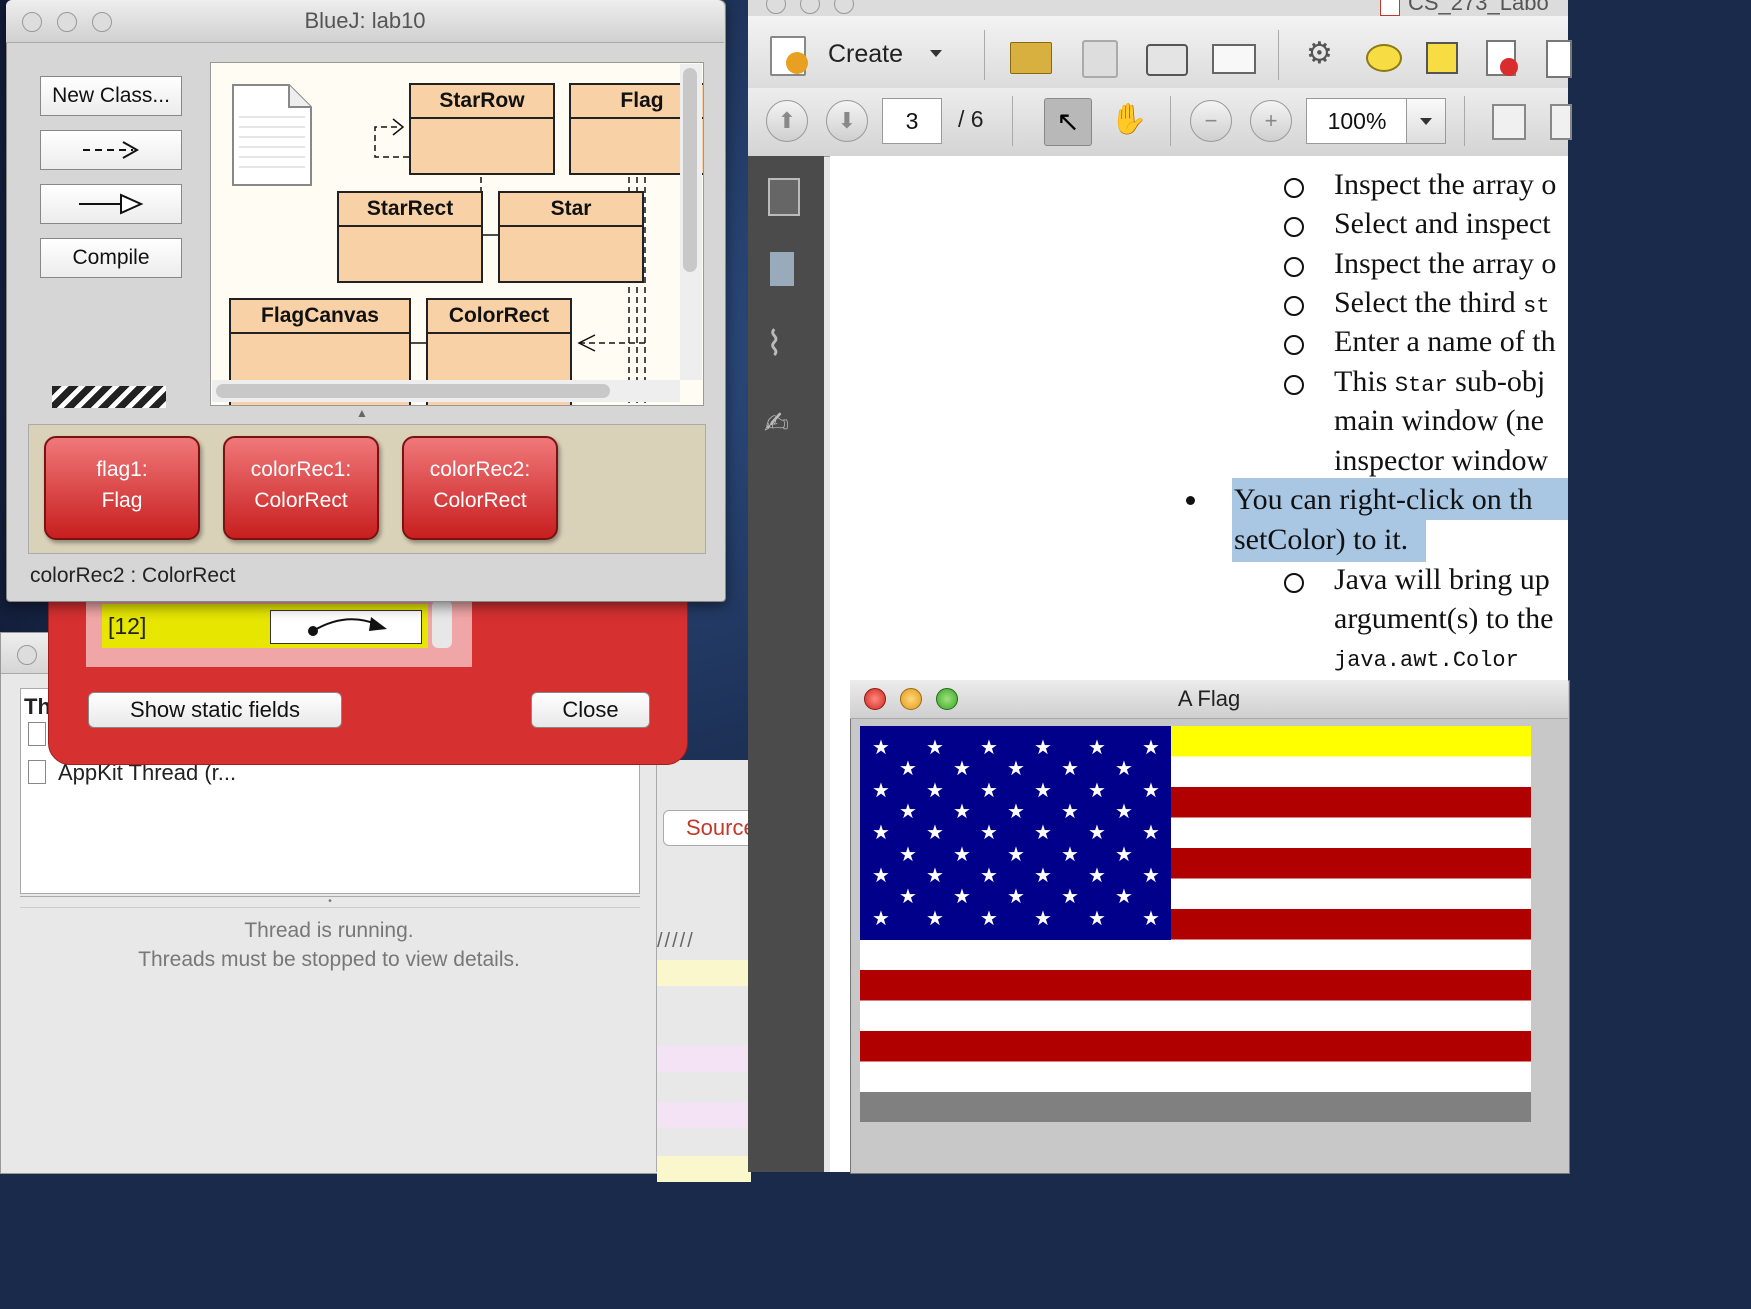 Image resolution: width=1751 pixels, height=1309 pixels. Describe the element at coordinates (847, 121) in the screenshot. I see `next-page-icon: ⬇` at that location.